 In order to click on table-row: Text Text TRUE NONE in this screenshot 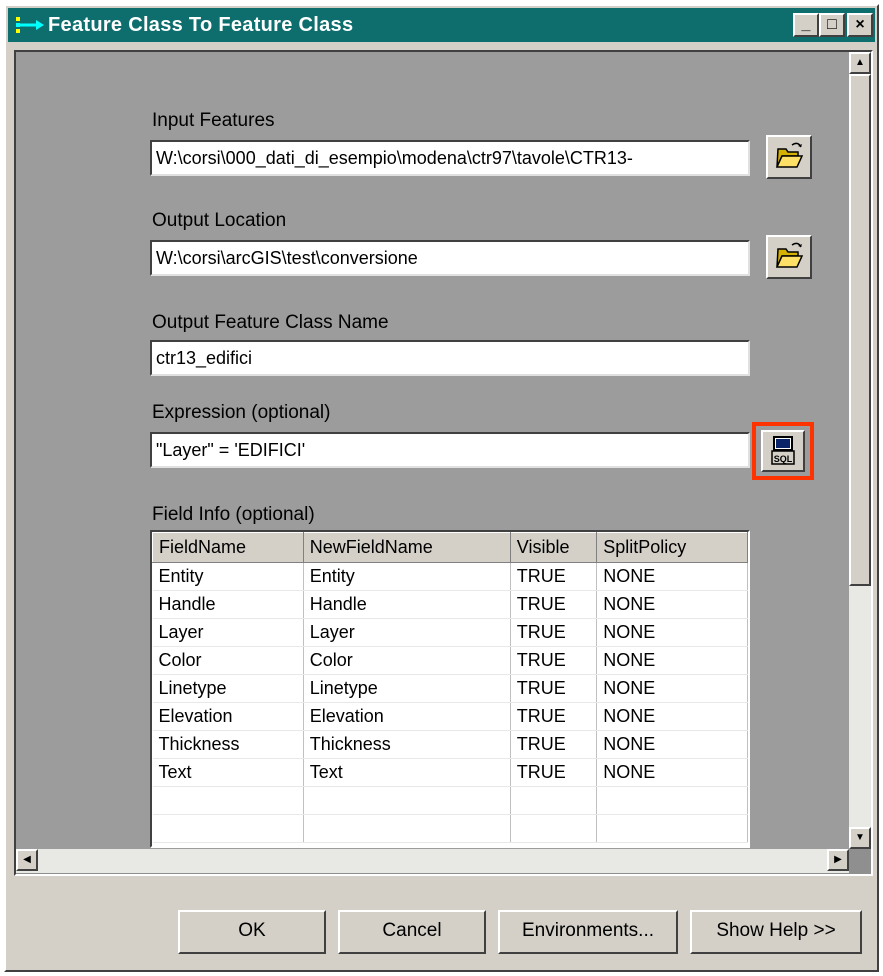, I will do `click(450, 772)`.